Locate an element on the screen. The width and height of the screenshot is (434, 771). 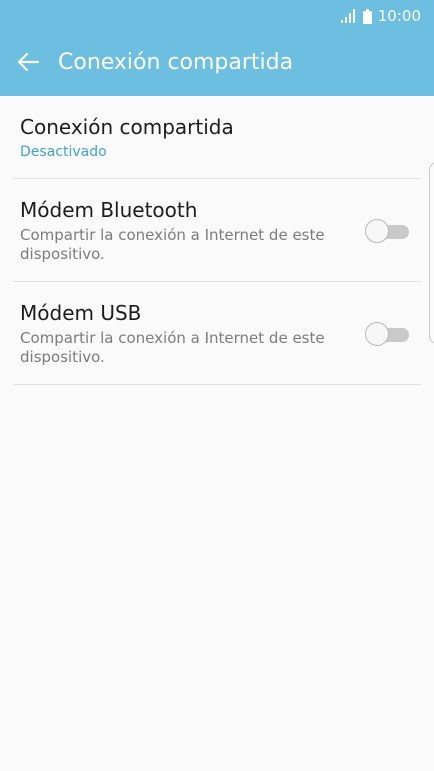
page-title: Conexión compartida is located at coordinates (176, 62).